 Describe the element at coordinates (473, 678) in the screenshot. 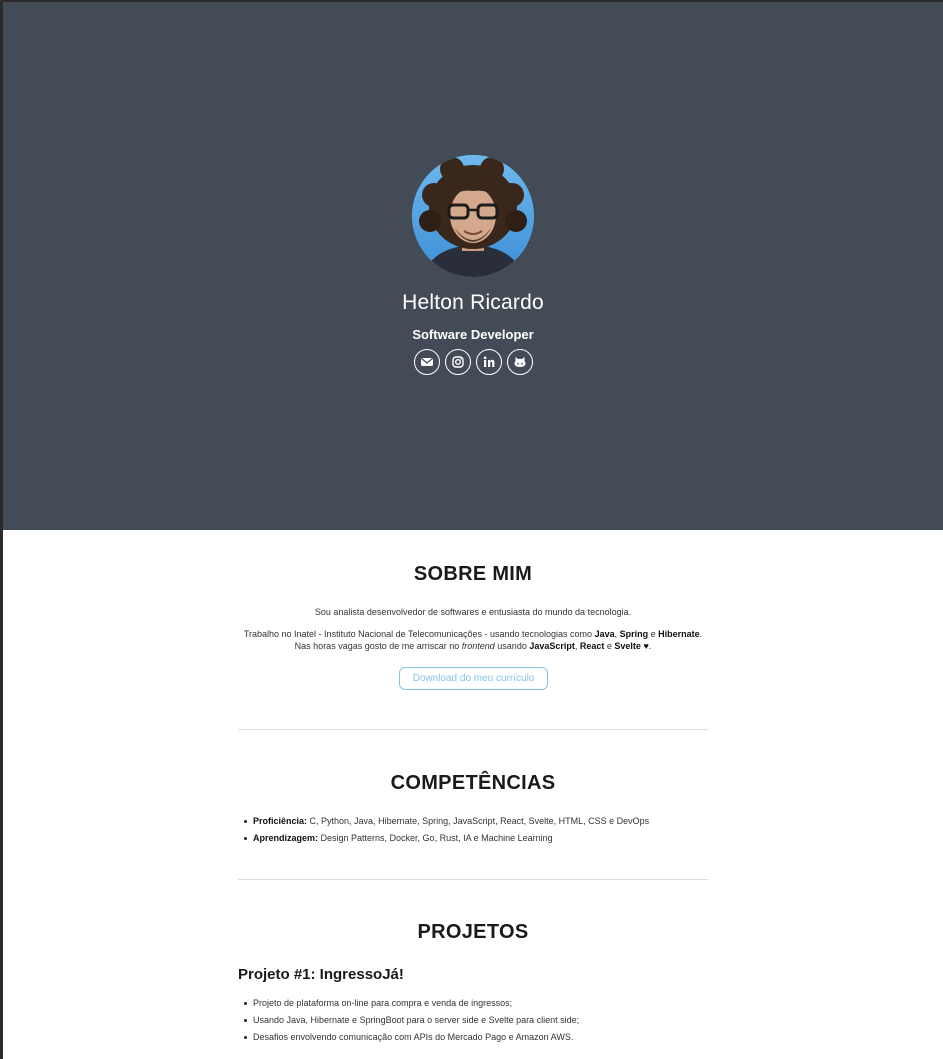

I see `download-cv-button: Download do meu currículo` at that location.